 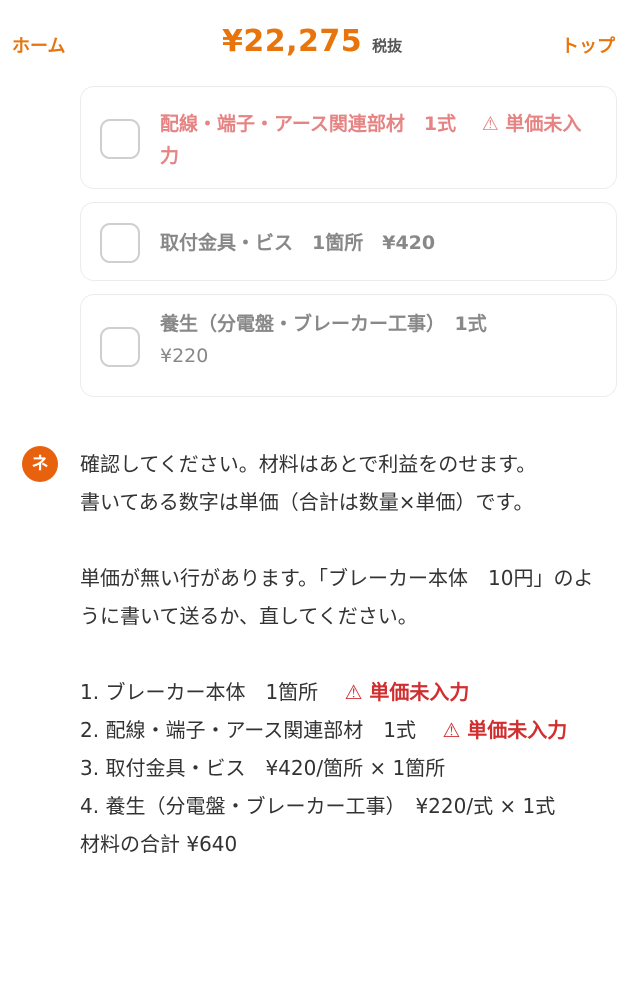 I want to click on total-display: ¥22,275 税抜, so click(x=312, y=41).